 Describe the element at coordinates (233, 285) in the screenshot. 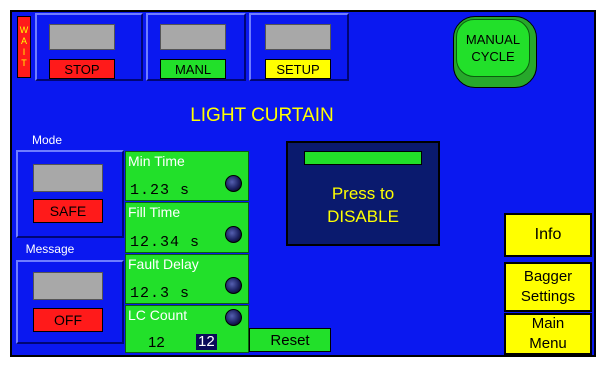

I see `fault-delay-indicator-icon` at that location.